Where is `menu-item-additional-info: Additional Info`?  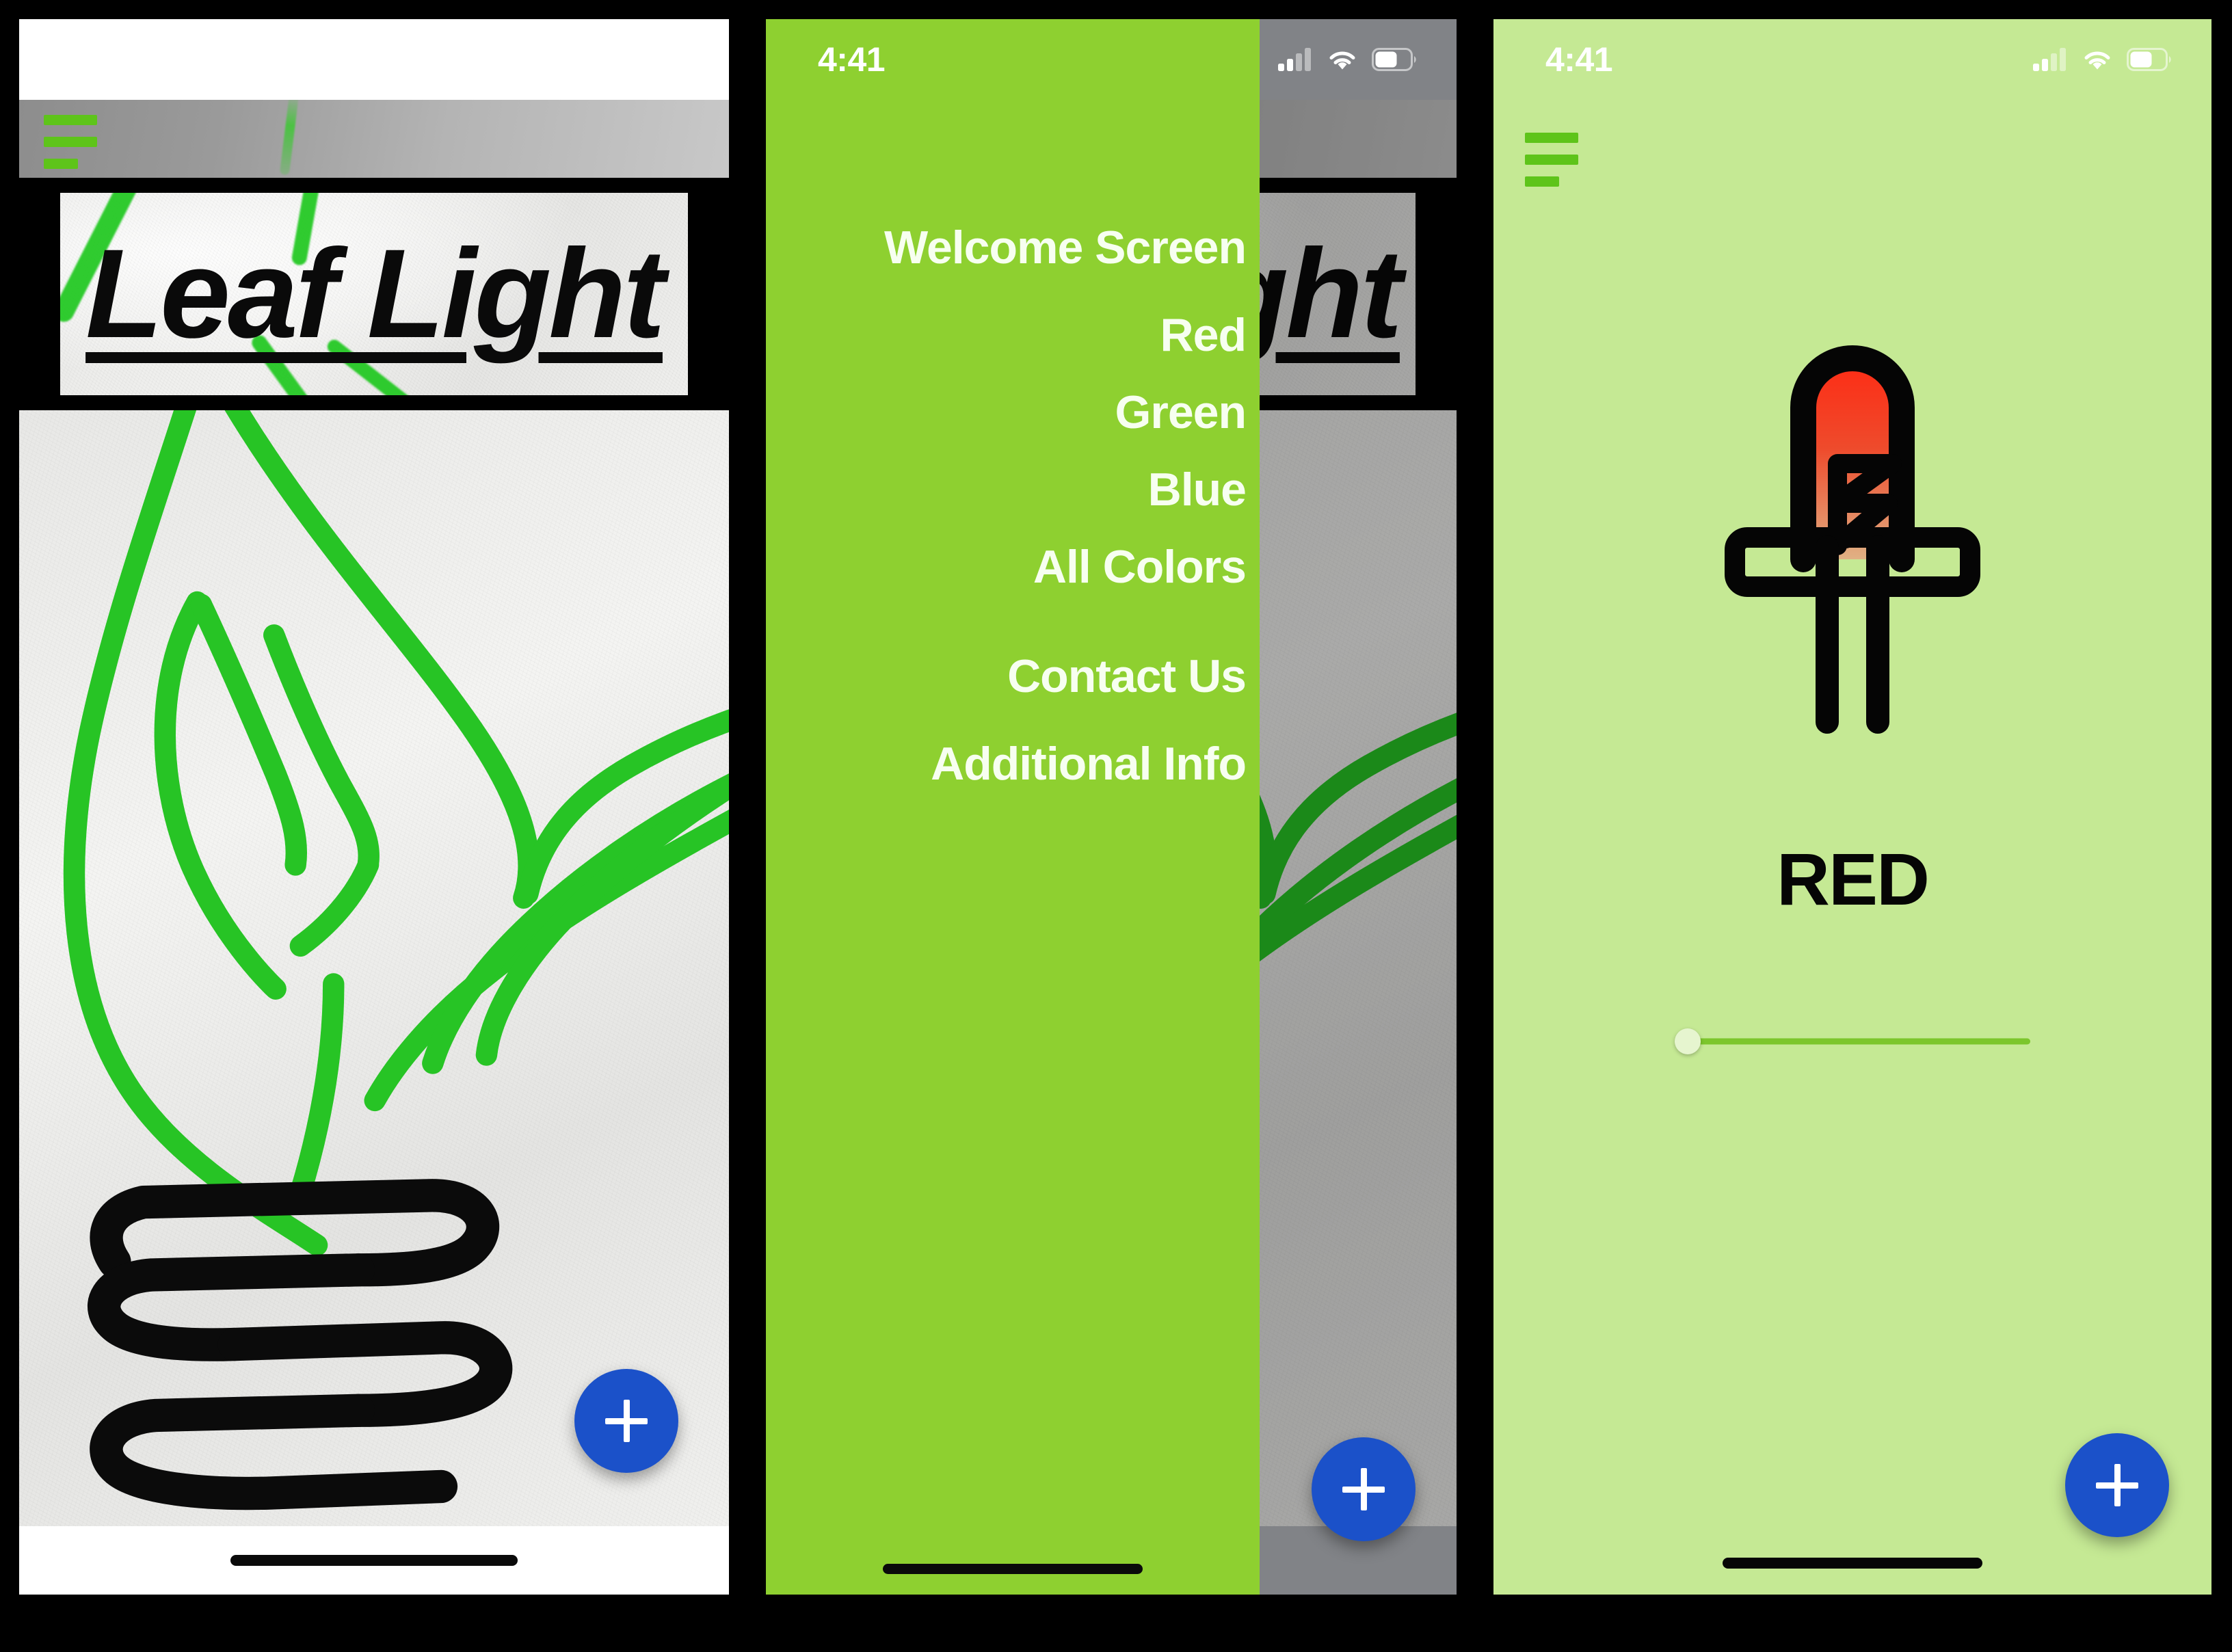
menu-item-additional-info: Additional Info is located at coordinates (1089, 764).